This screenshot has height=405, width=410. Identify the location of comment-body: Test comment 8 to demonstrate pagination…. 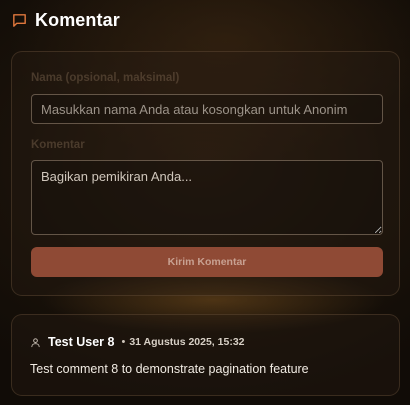
(169, 369).